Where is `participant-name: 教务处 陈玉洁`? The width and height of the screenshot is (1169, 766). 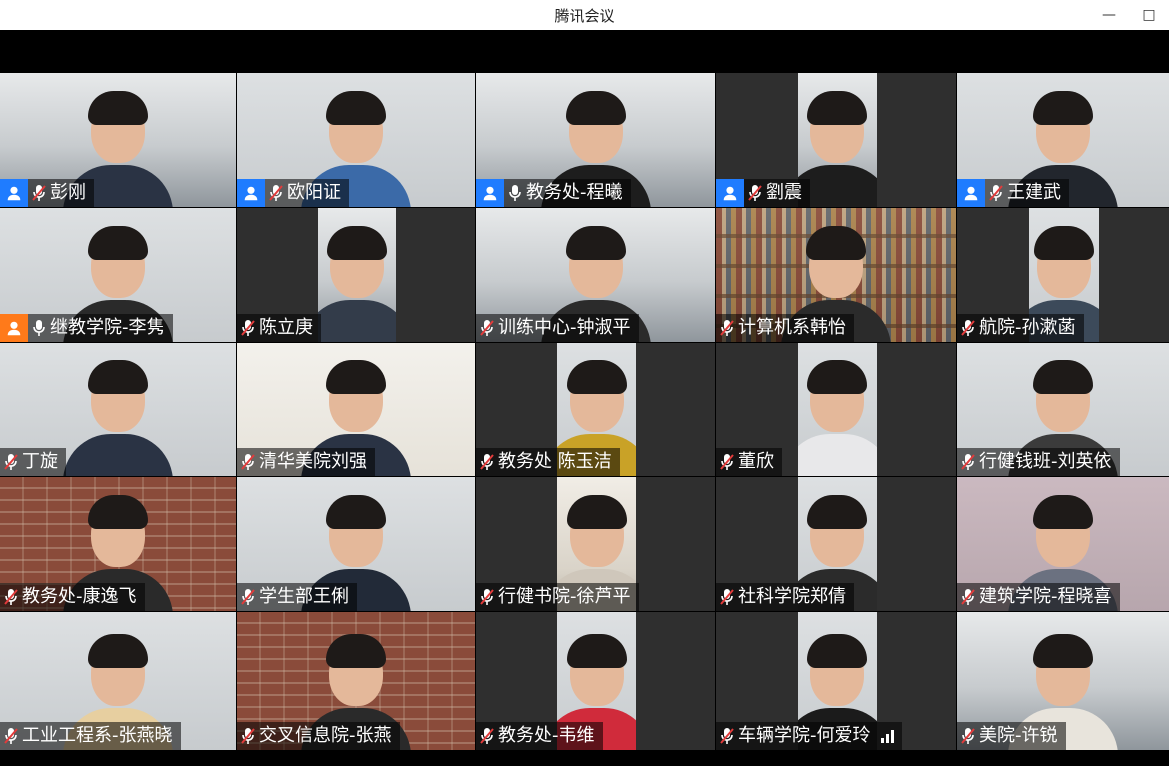 participant-name: 教务处 陈玉洁 is located at coordinates (555, 461).